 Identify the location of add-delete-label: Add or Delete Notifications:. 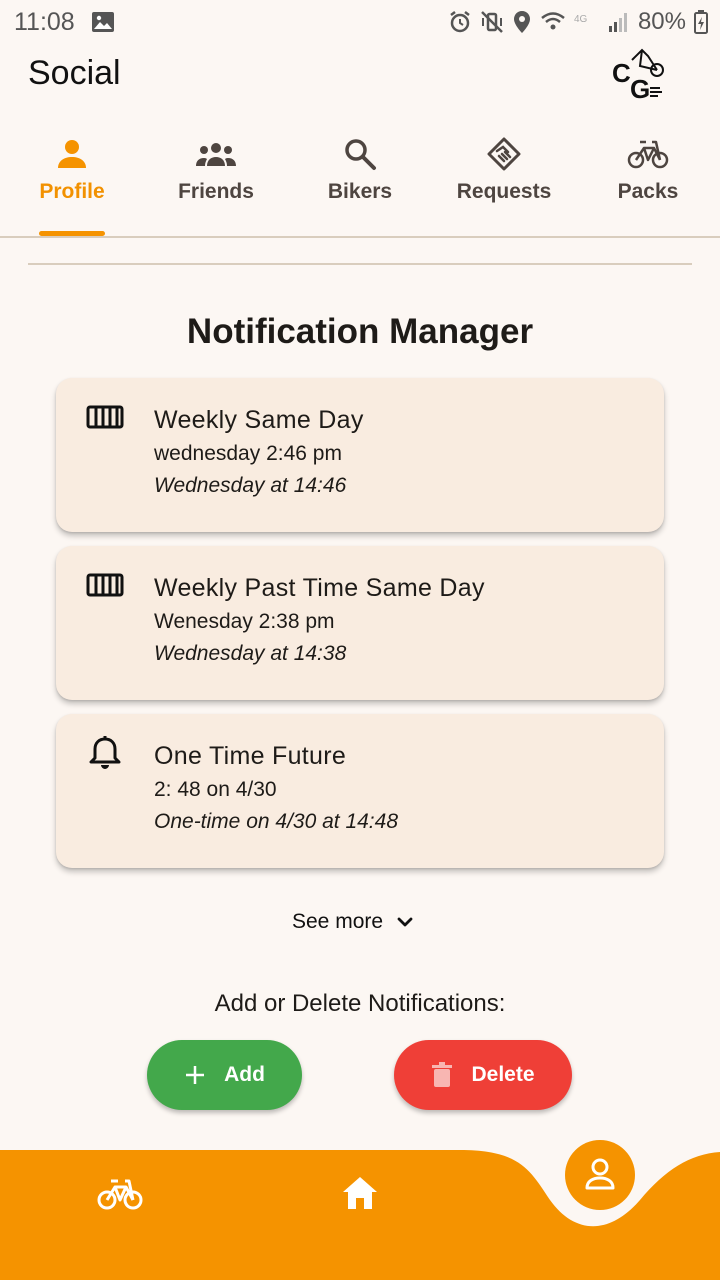
(360, 1003).